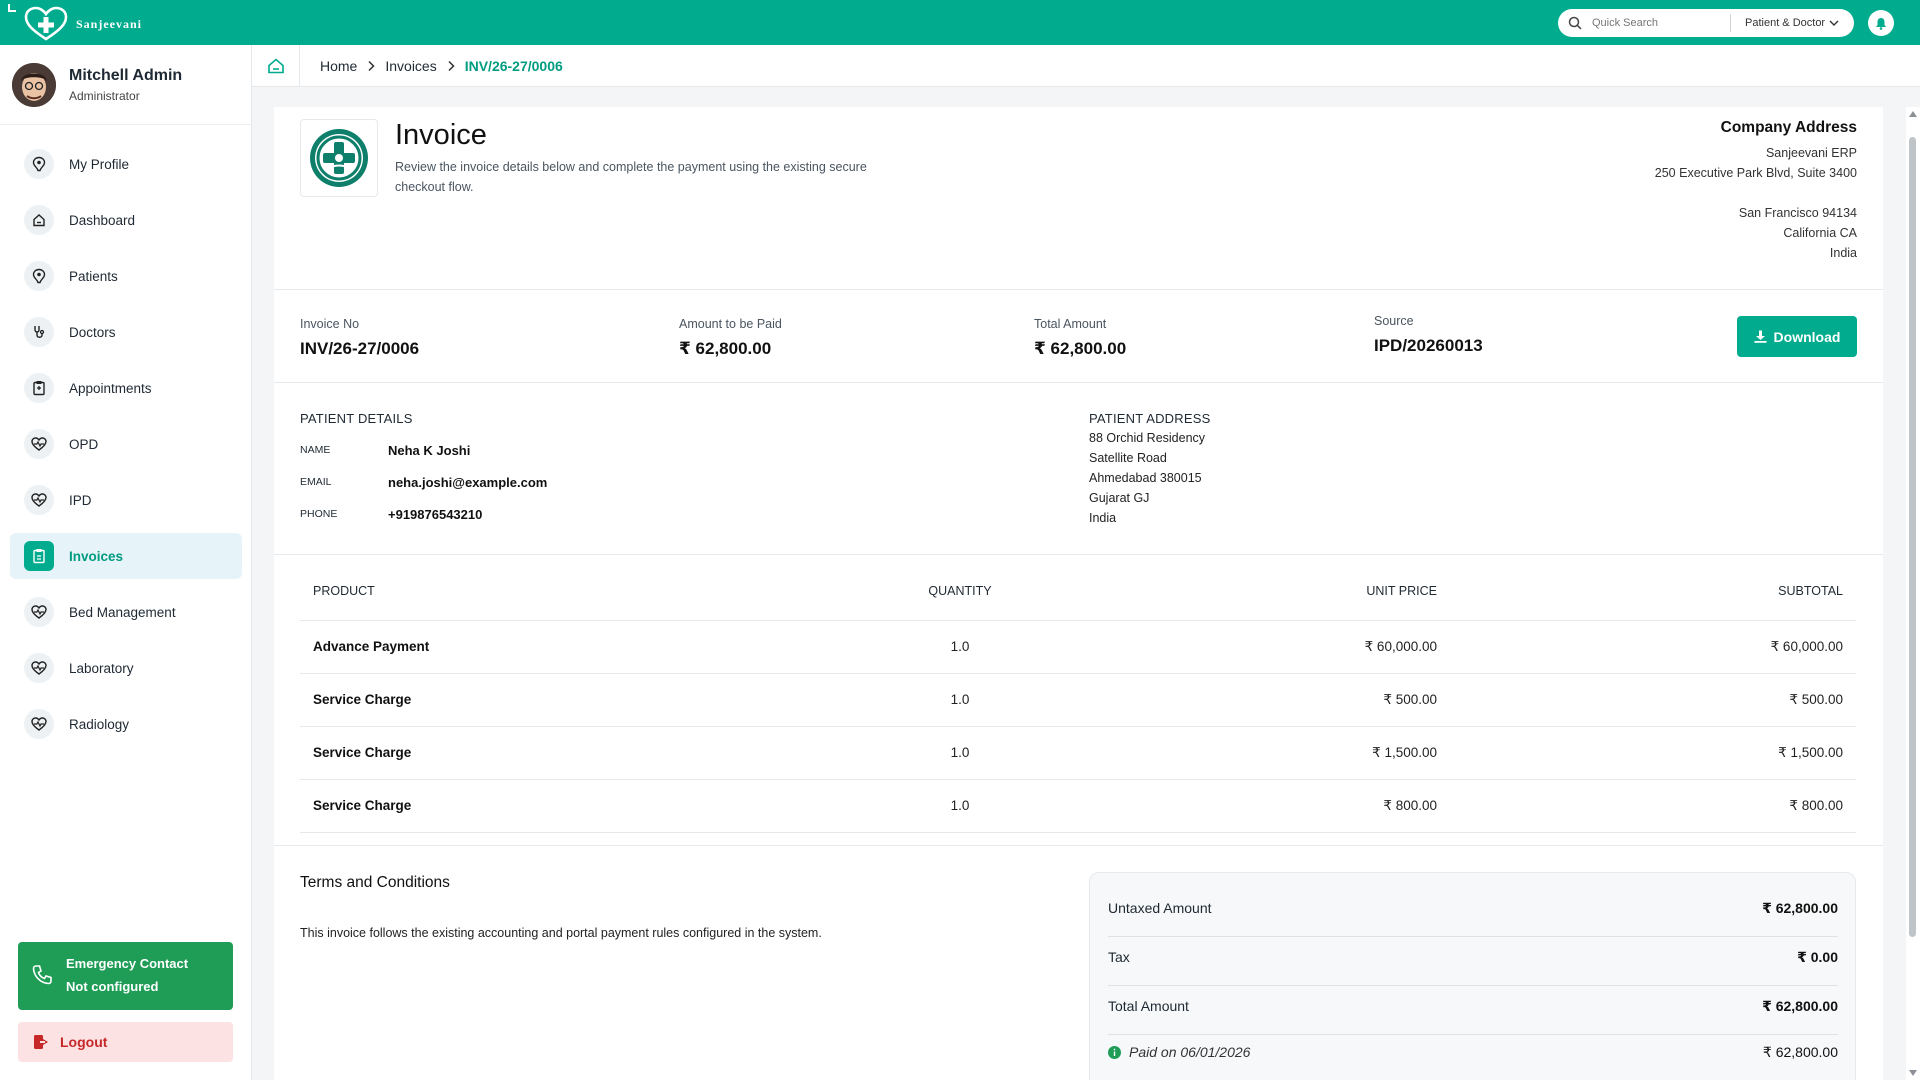 This screenshot has width=1920, height=1080. Describe the element at coordinates (39, 164) in the screenshot. I see `profile-icon` at that location.